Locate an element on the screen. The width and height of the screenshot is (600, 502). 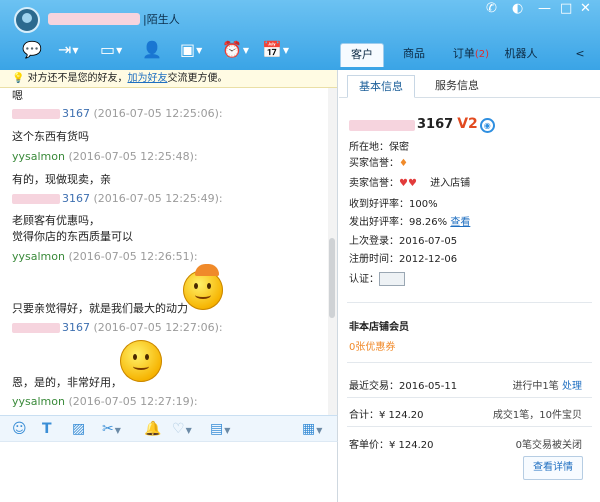
tab-orders: 订单(2) is located at coordinates (471, 55).